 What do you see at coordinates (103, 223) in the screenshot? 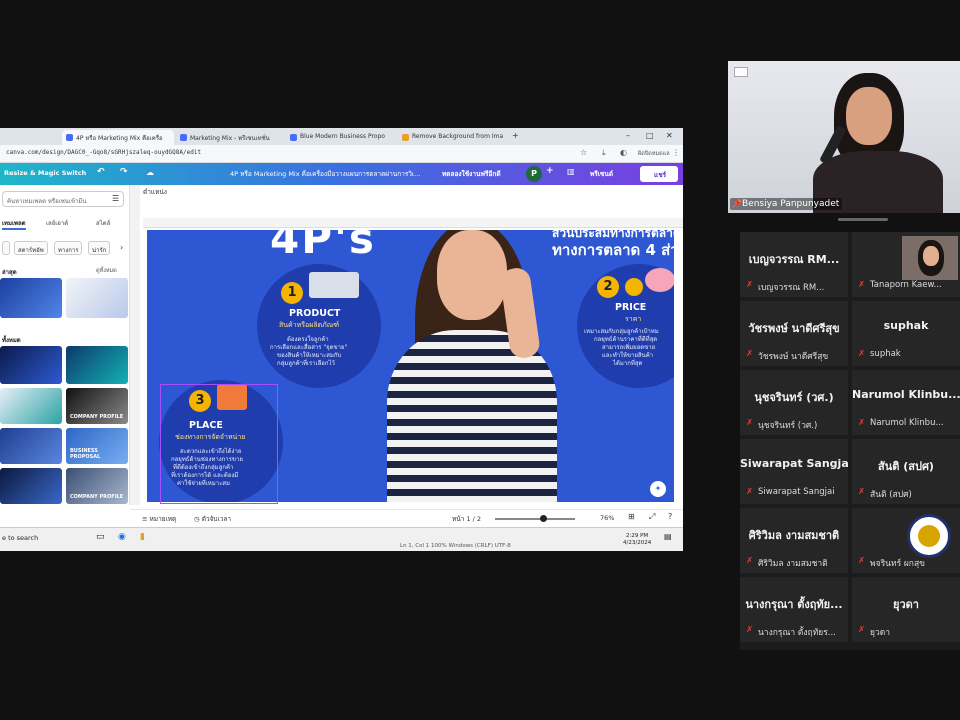
I see `tab-styles: สไตล์` at bounding box center [103, 223].